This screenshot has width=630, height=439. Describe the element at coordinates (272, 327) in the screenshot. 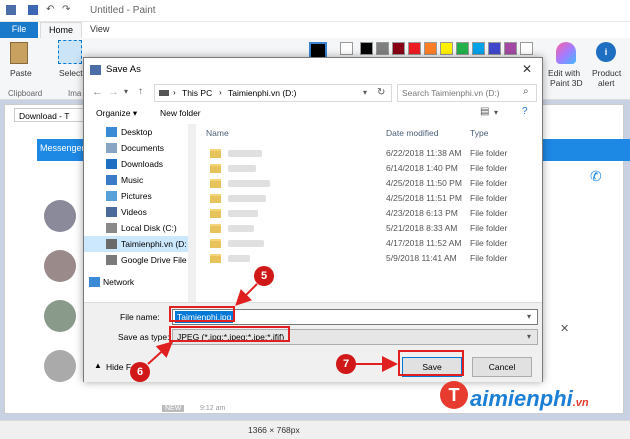

I see `annotation-arrows` at that location.